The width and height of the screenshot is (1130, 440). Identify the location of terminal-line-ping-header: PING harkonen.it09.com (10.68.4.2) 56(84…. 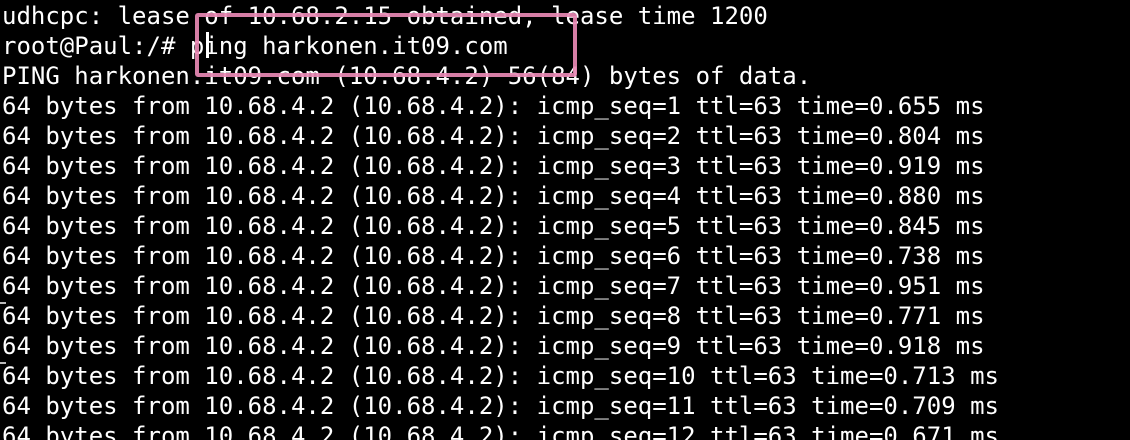
(407, 76).